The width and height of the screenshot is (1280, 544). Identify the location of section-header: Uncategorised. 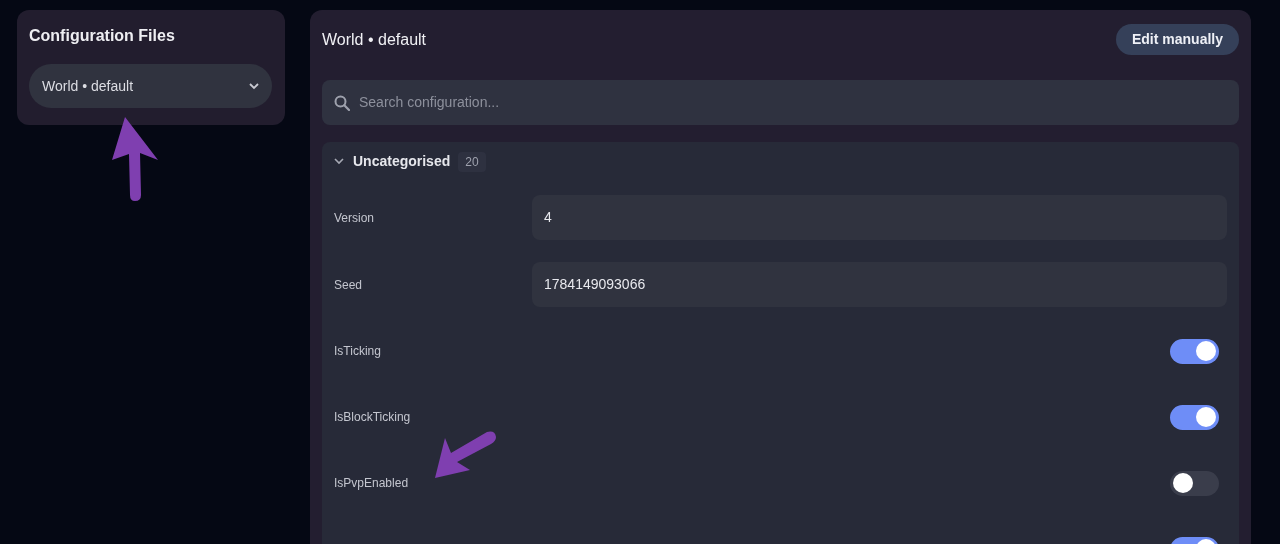
(392, 161).